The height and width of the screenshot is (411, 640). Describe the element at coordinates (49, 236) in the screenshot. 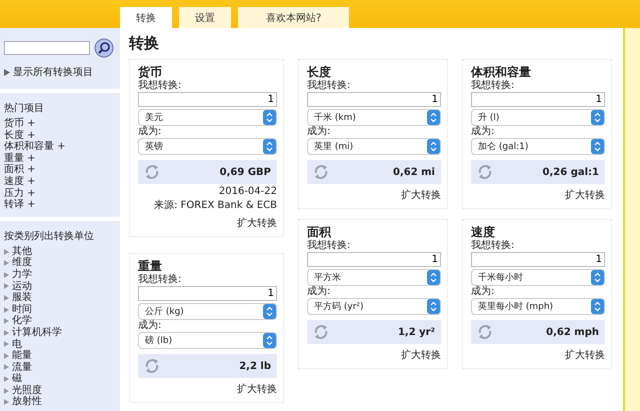

I see `section-title: 按类别列出转换单位` at that location.